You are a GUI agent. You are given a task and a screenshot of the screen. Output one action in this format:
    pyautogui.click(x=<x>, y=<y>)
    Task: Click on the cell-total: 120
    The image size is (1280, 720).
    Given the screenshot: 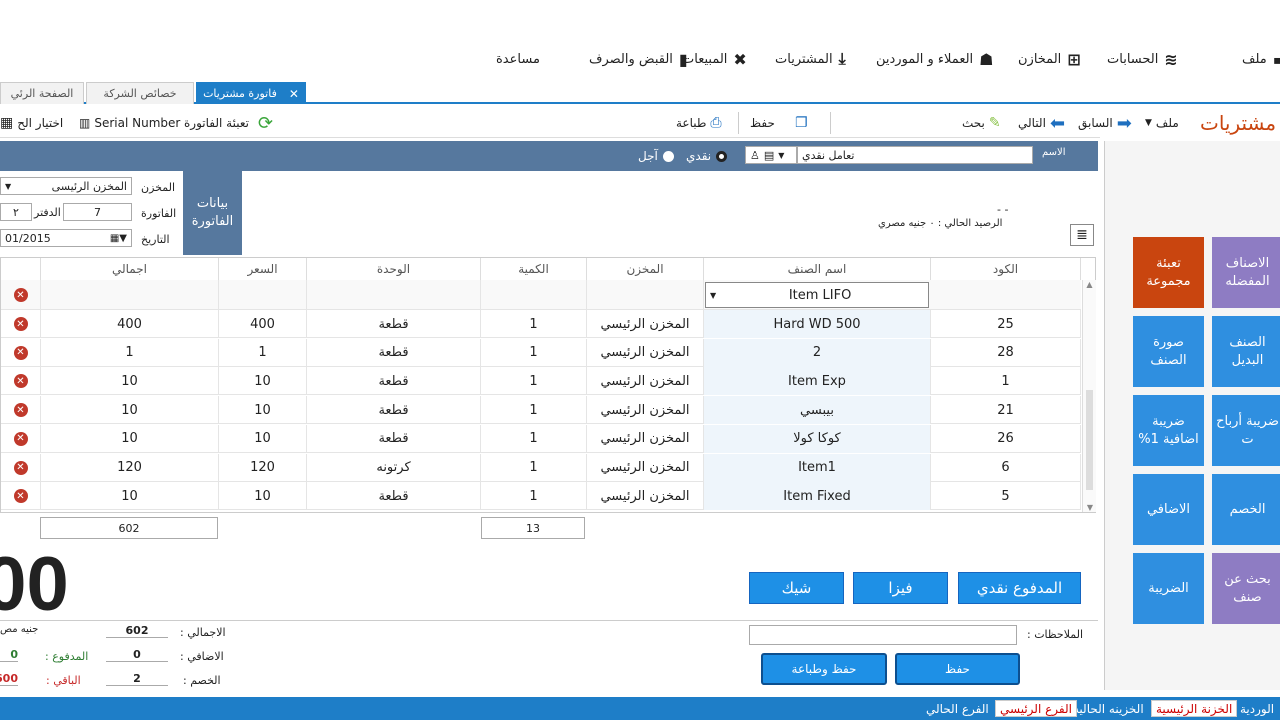 What is the action you would take?
    pyautogui.click(x=130, y=467)
    